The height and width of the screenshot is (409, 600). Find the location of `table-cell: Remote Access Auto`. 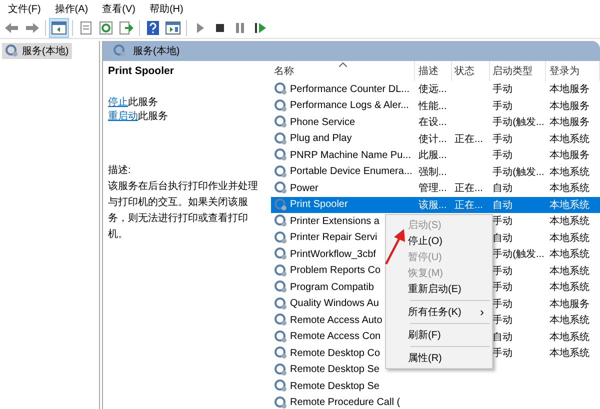

table-cell: Remote Access Auto is located at coordinates (336, 320).